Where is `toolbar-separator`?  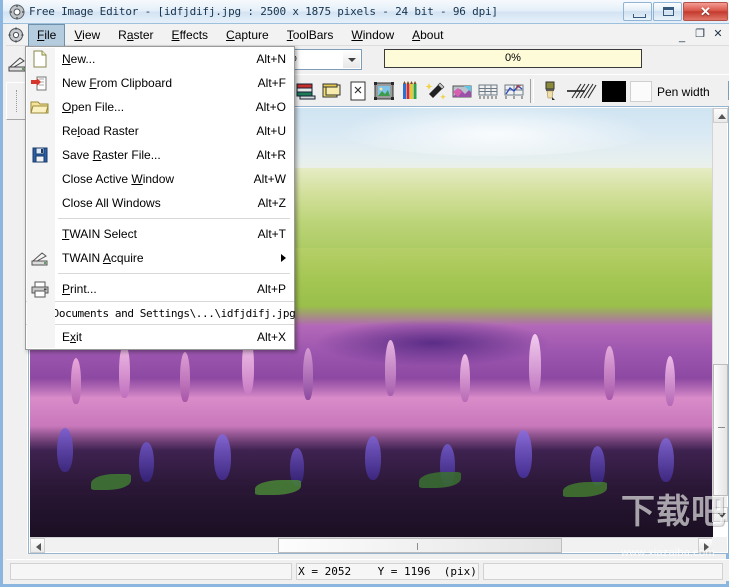
toolbar-separator is located at coordinates (532, 91).